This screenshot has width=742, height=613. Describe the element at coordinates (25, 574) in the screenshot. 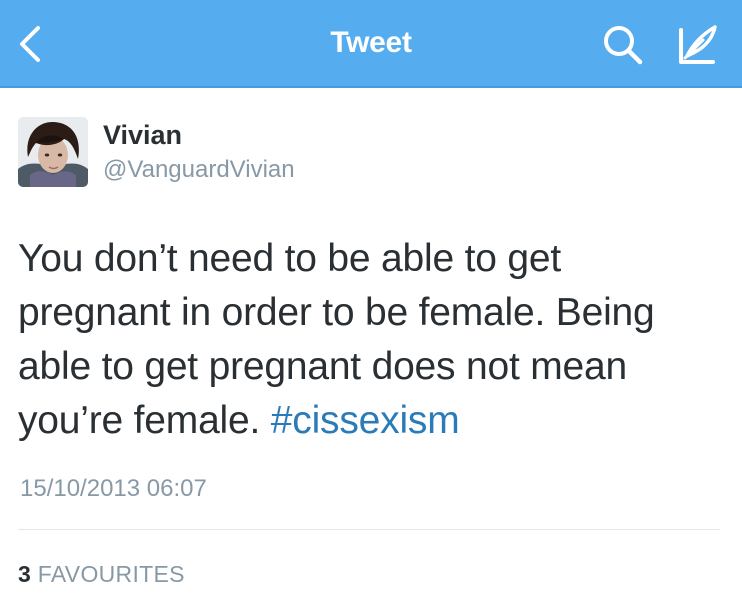

I see `favourites-number: 3` at that location.